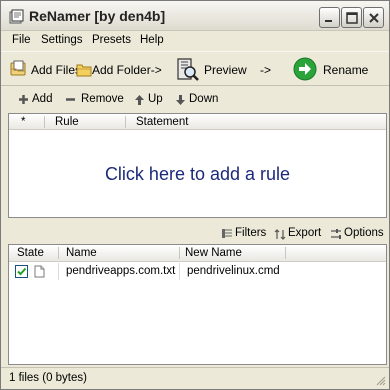 The width and height of the screenshot is (390, 390). I want to click on preview-button: Preview, so click(210, 69).